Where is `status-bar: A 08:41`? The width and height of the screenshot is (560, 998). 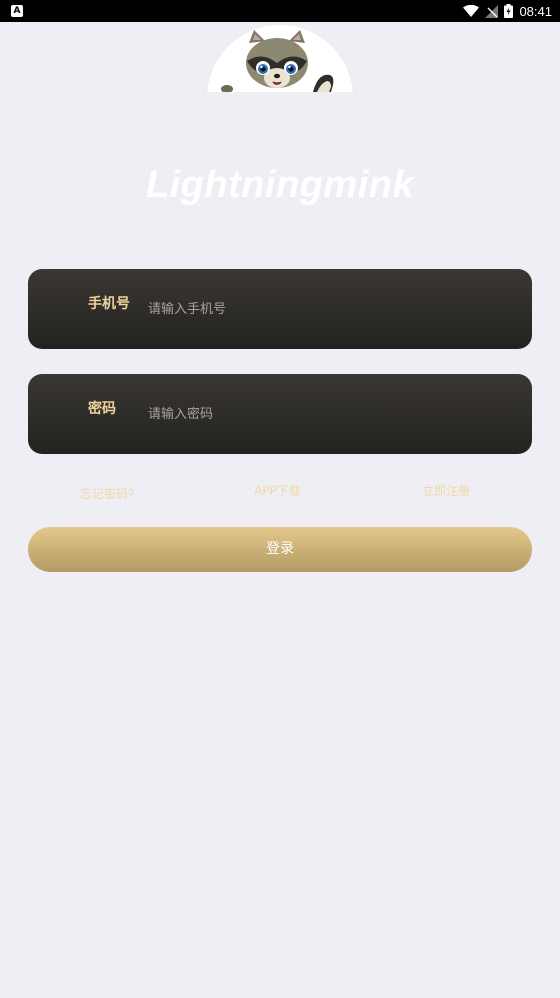 status-bar: A 08:41 is located at coordinates (280, 11).